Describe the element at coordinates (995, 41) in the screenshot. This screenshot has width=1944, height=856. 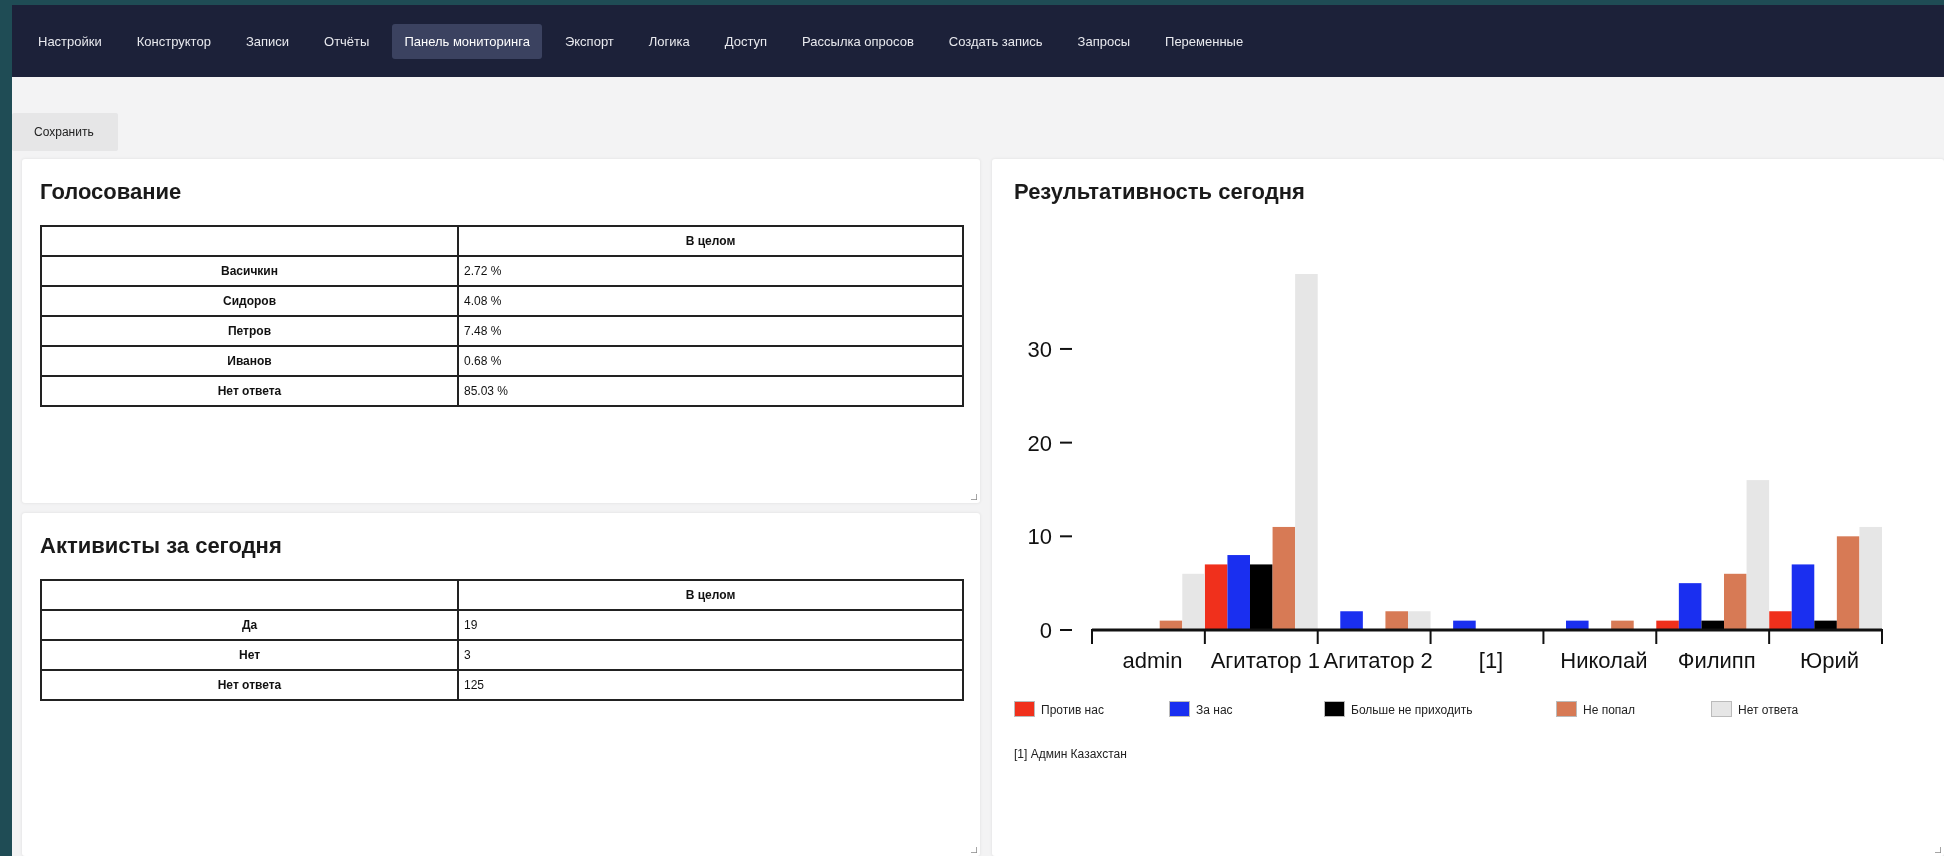
I see `nav-tab: Создать запись` at that location.